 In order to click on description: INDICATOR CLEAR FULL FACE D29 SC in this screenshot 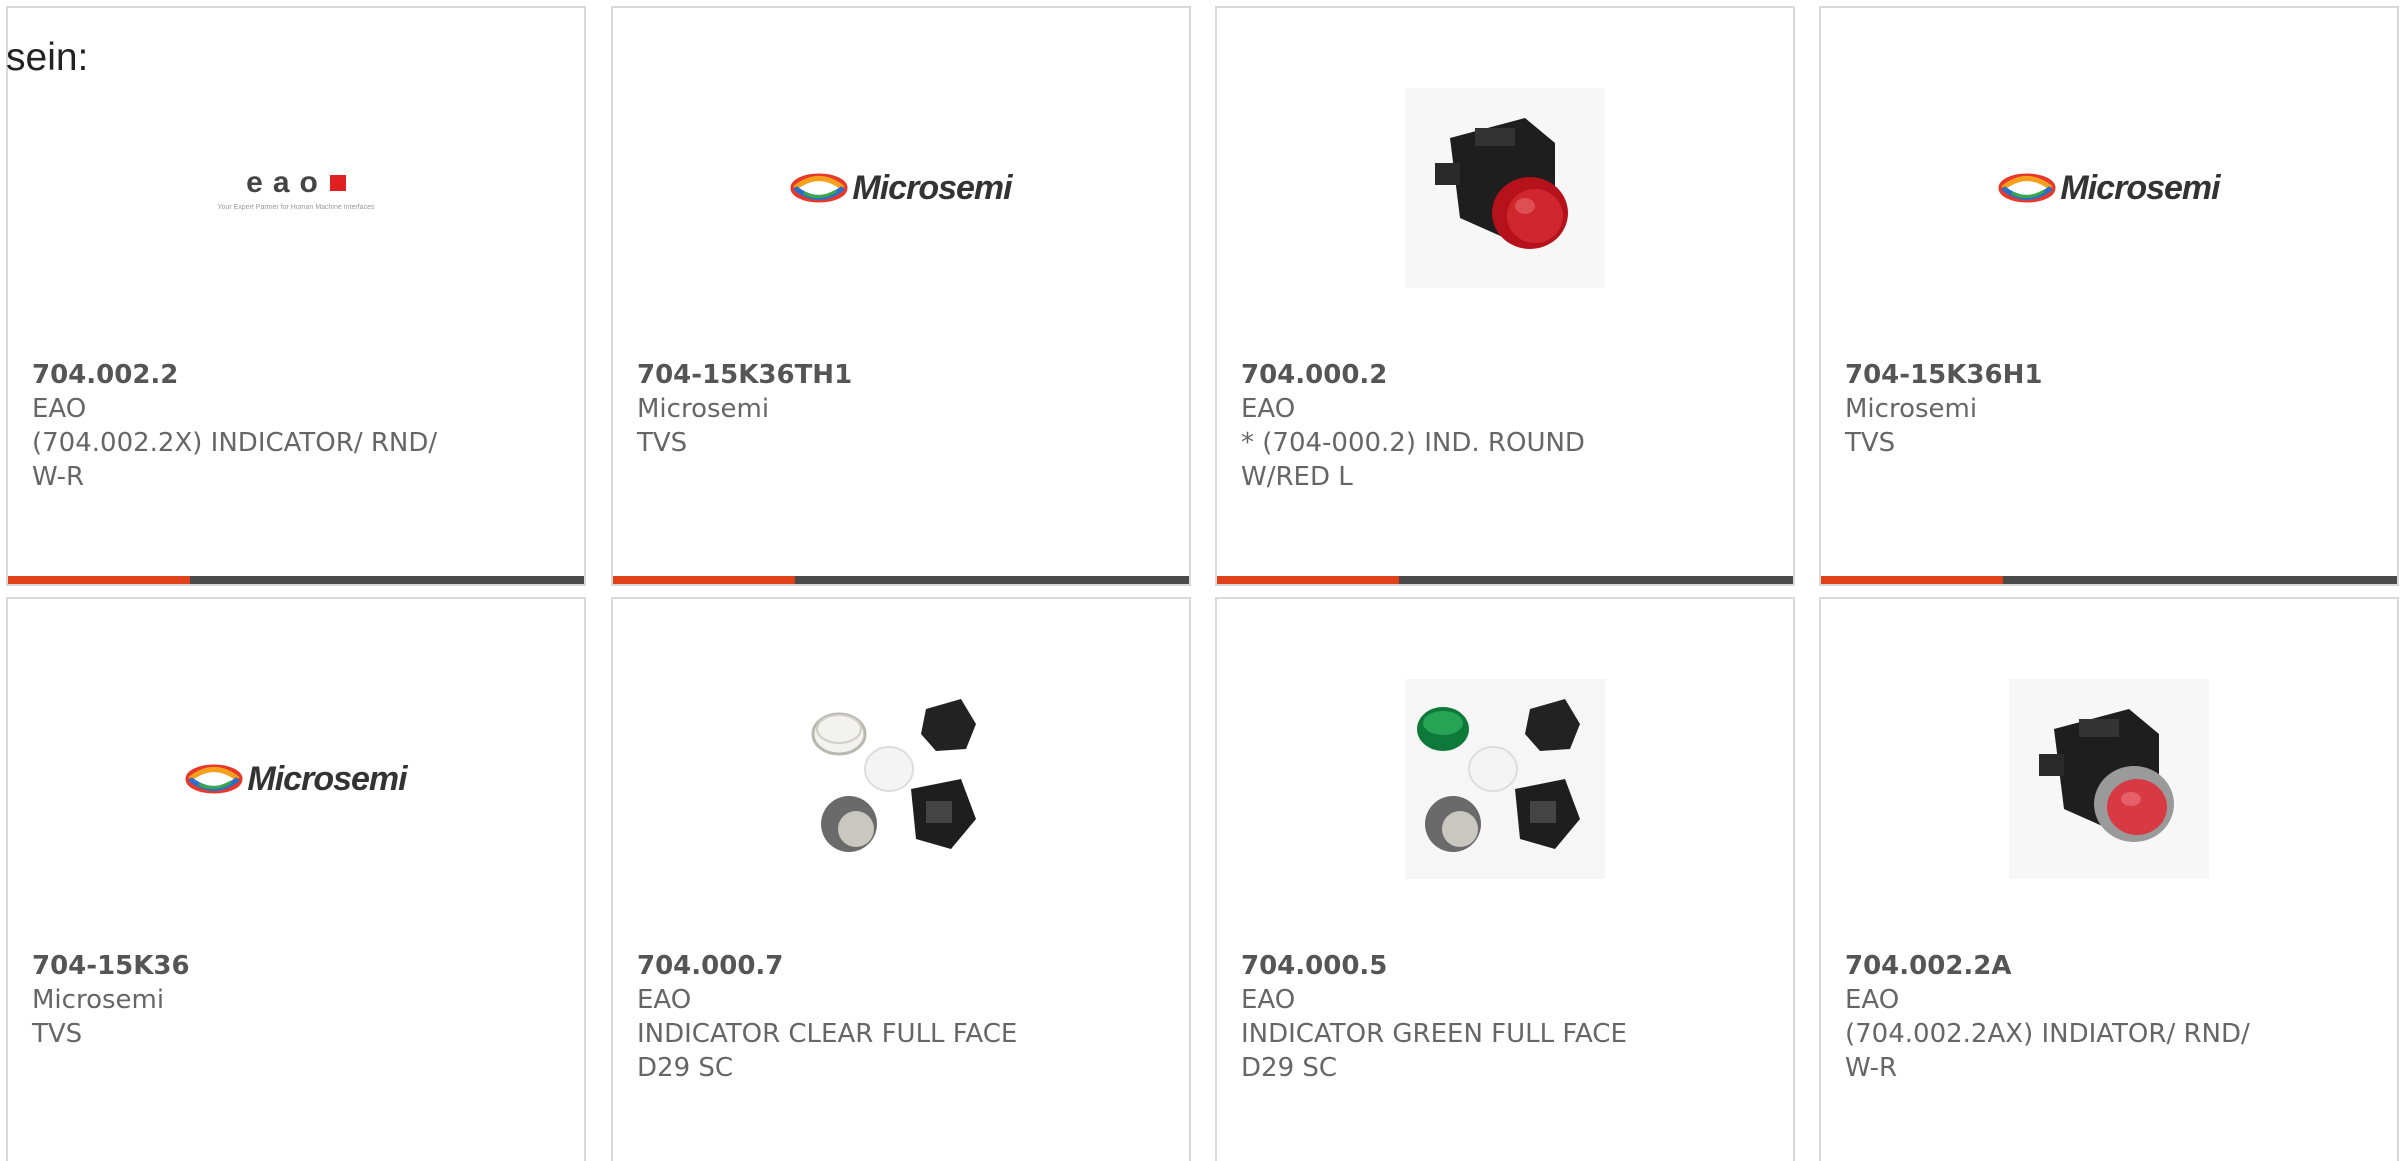, I will do `click(827, 1051)`.